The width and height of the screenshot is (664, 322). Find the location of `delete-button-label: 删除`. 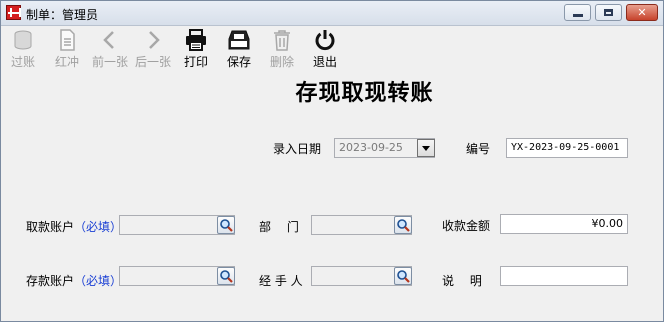

delete-button-label: 删除 is located at coordinates (281, 62).